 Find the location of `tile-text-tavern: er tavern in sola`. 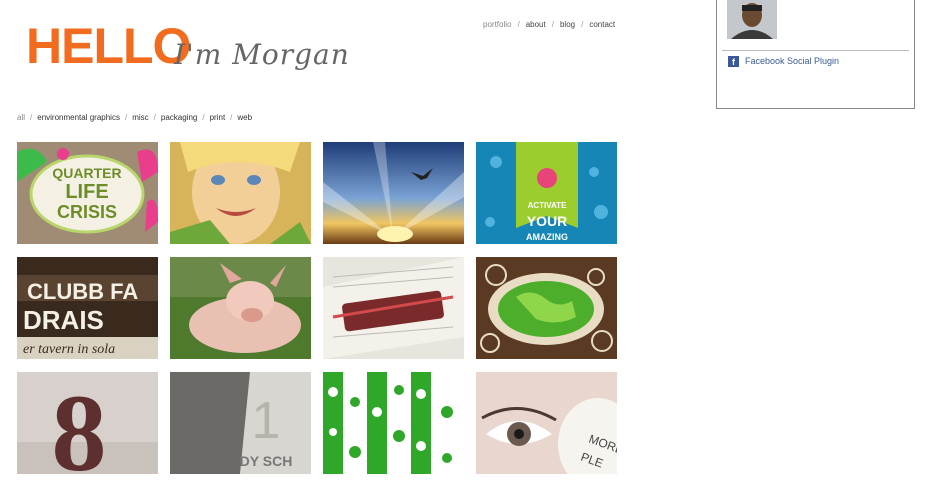

tile-text-tavern: er tavern in sola is located at coordinates (69, 349).